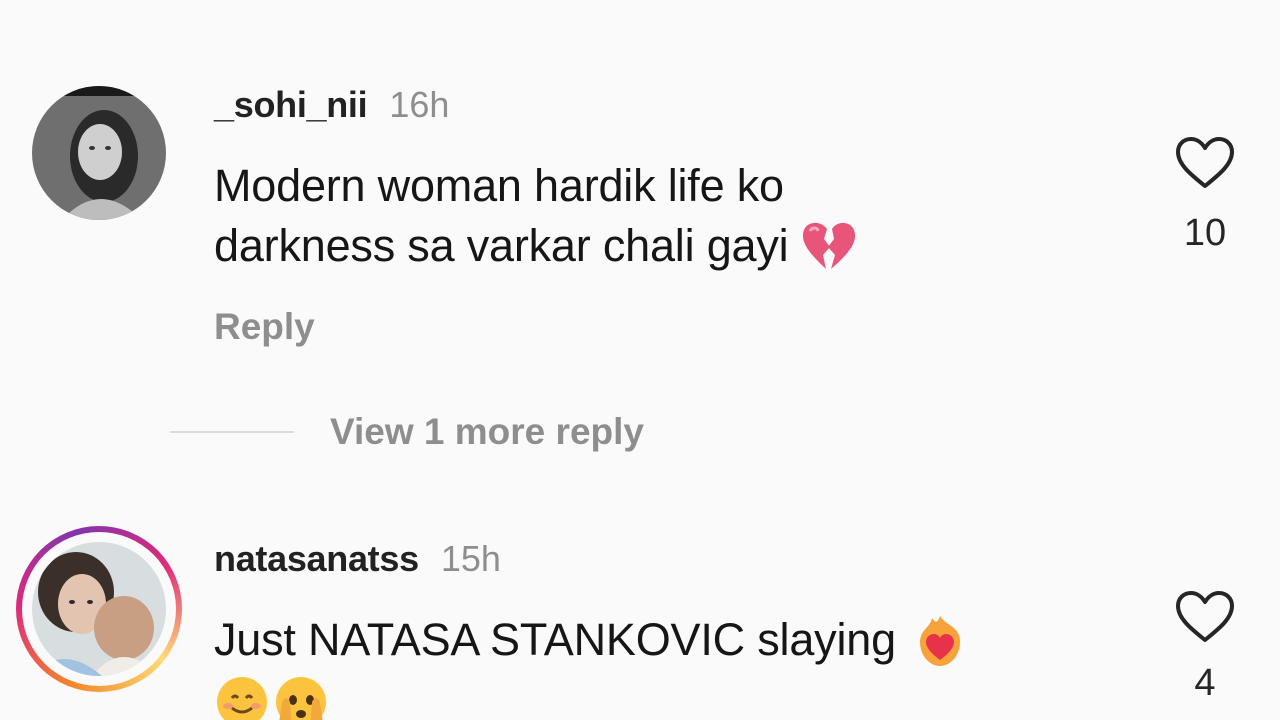  Describe the element at coordinates (499, 185) in the screenshot. I see `comment-line: Modern woman hardik life ko` at that location.